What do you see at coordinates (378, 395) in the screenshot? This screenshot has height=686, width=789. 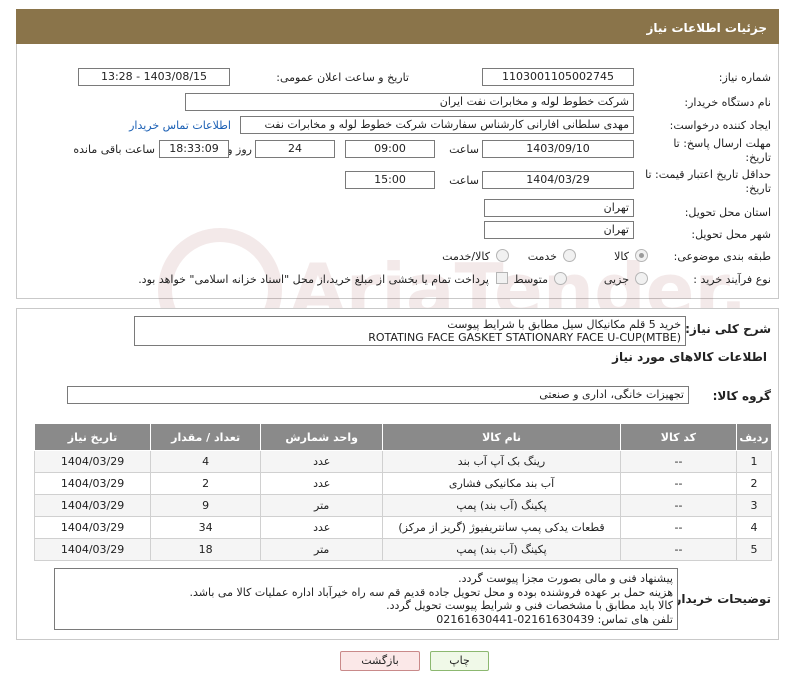 I see `goods-group-field: تجهیزات خانگی، اداری و صنعتی` at bounding box center [378, 395].